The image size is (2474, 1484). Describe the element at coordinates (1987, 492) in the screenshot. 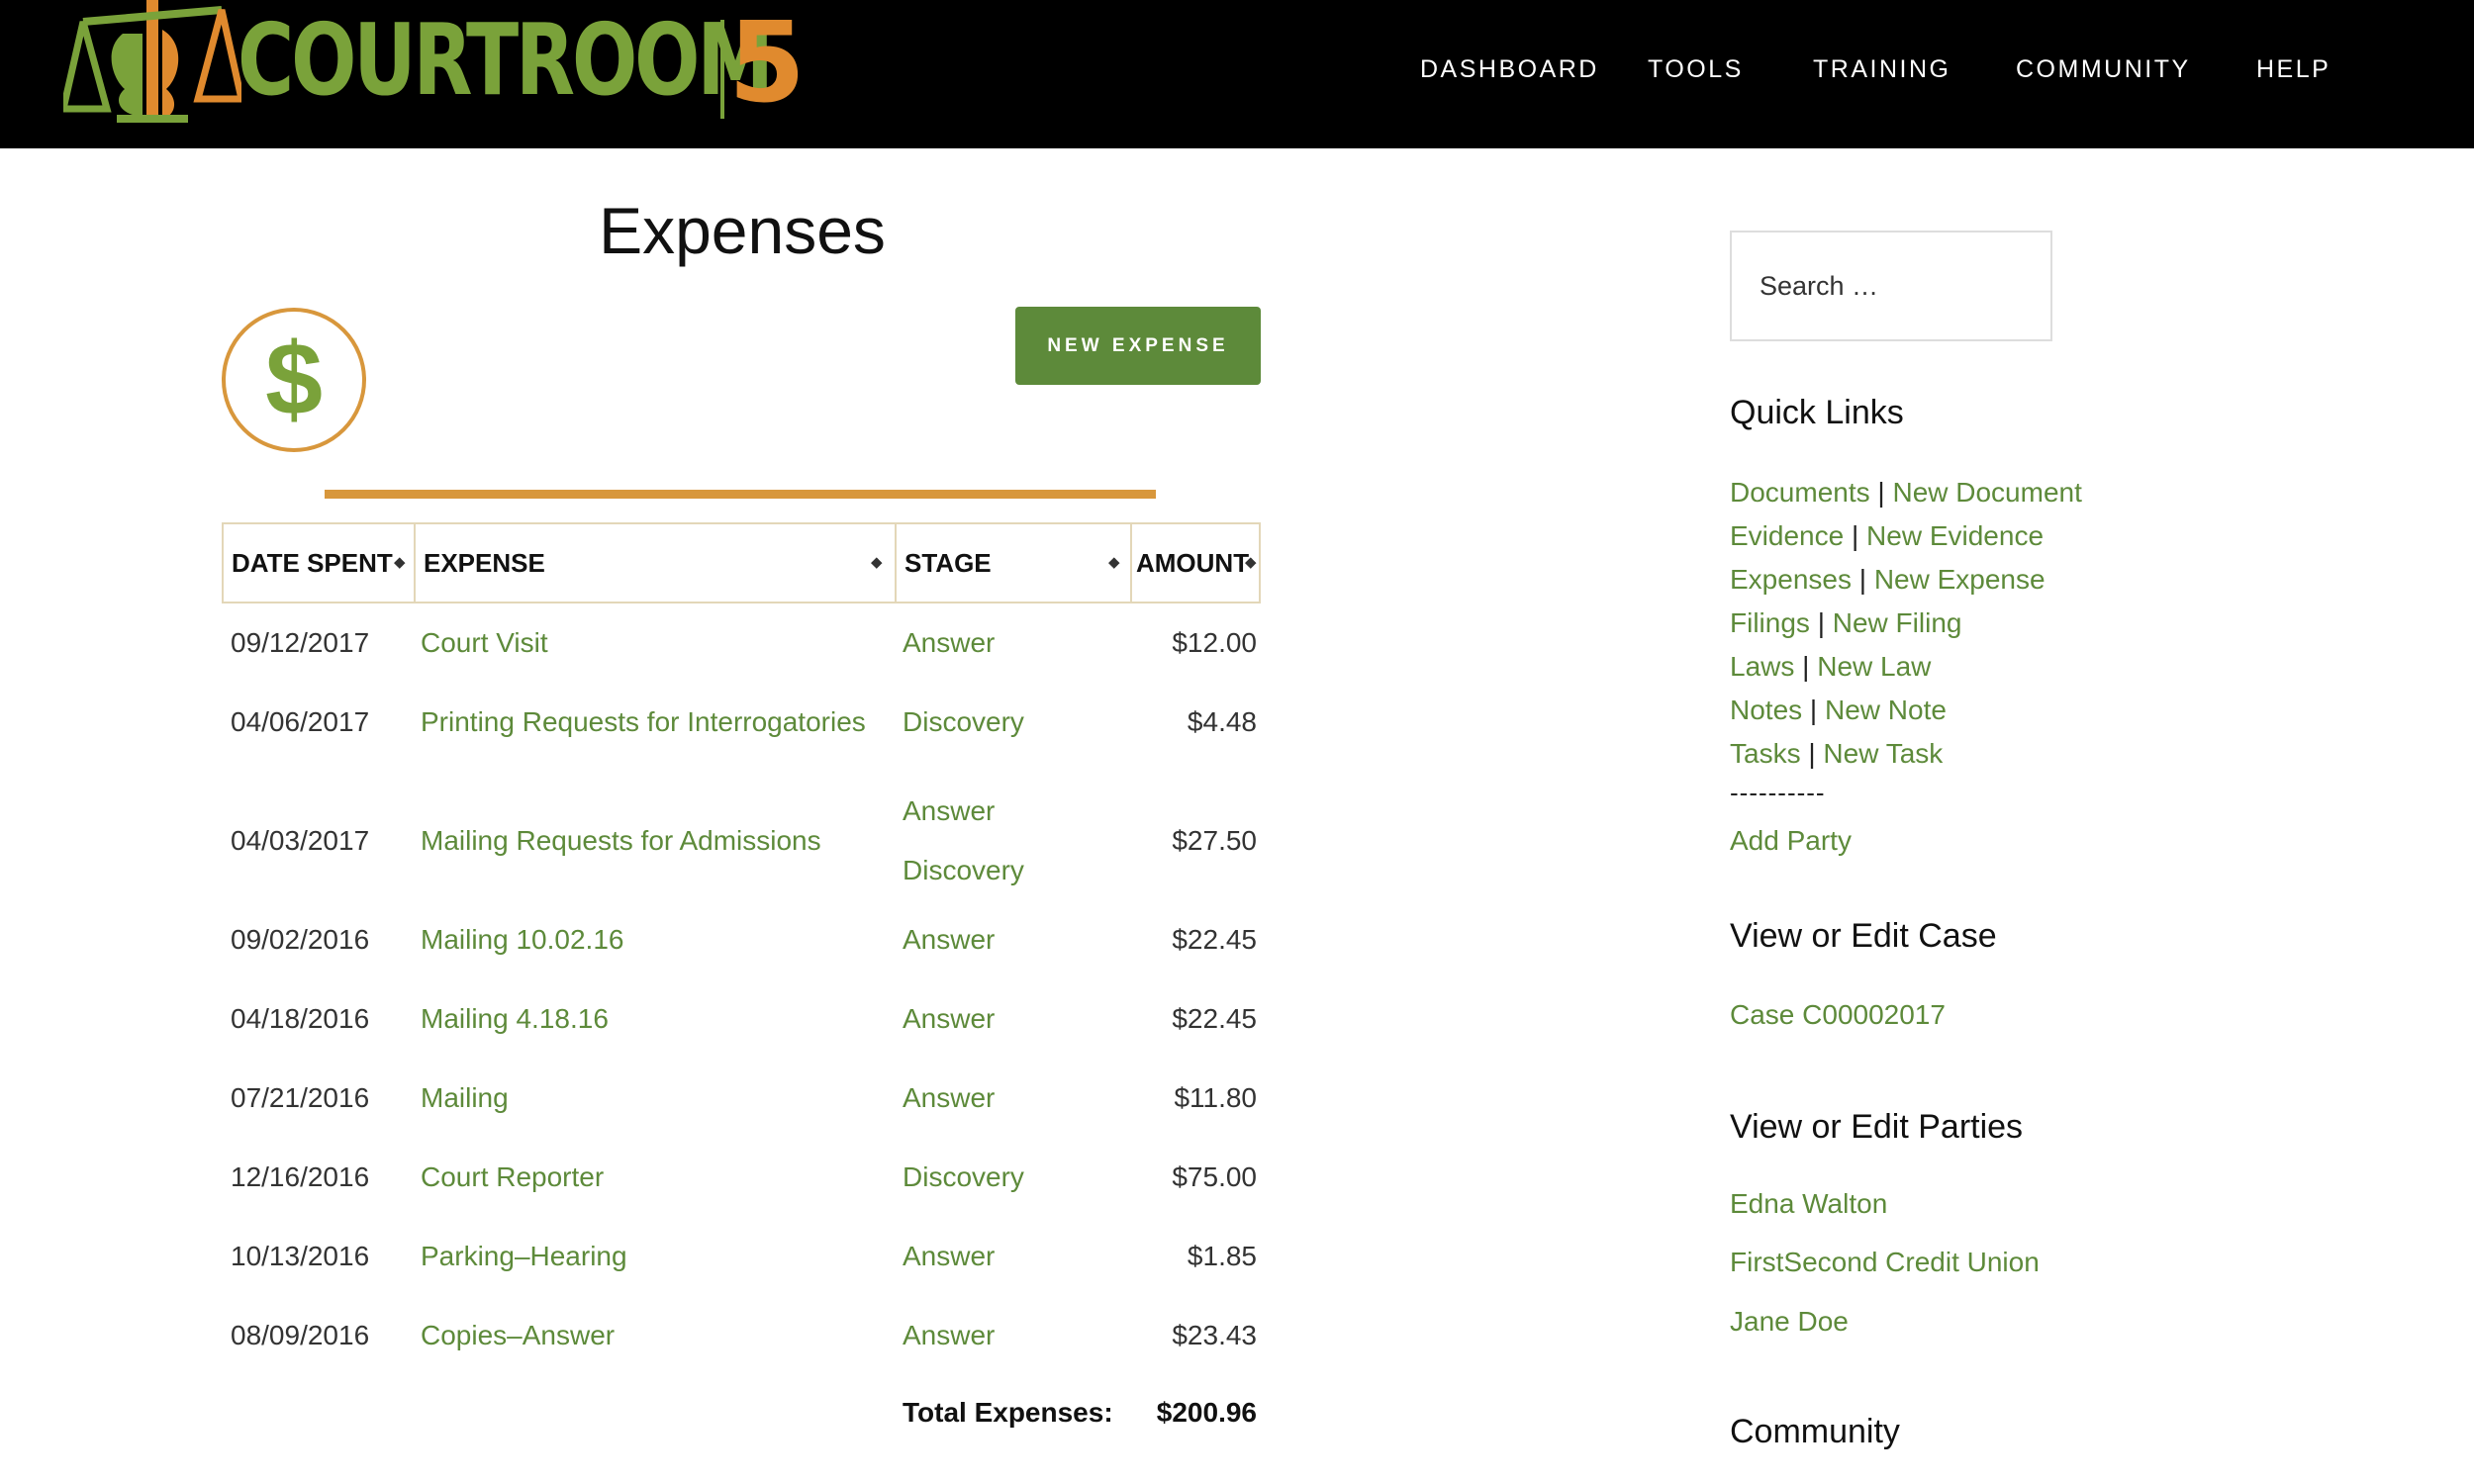

I see `quick-link-new: New Document` at that location.